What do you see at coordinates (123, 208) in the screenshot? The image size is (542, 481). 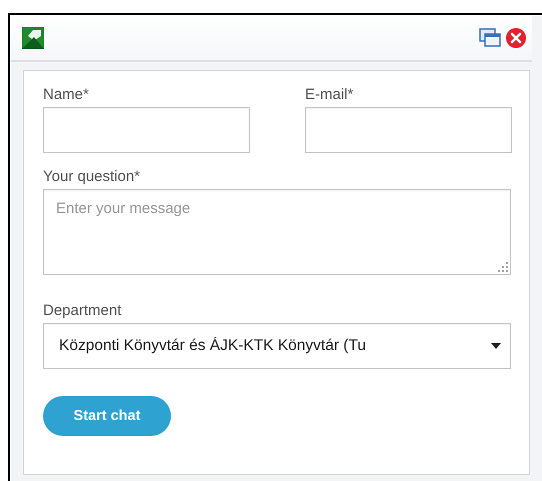 I see `placeholder: Enter your message` at bounding box center [123, 208].